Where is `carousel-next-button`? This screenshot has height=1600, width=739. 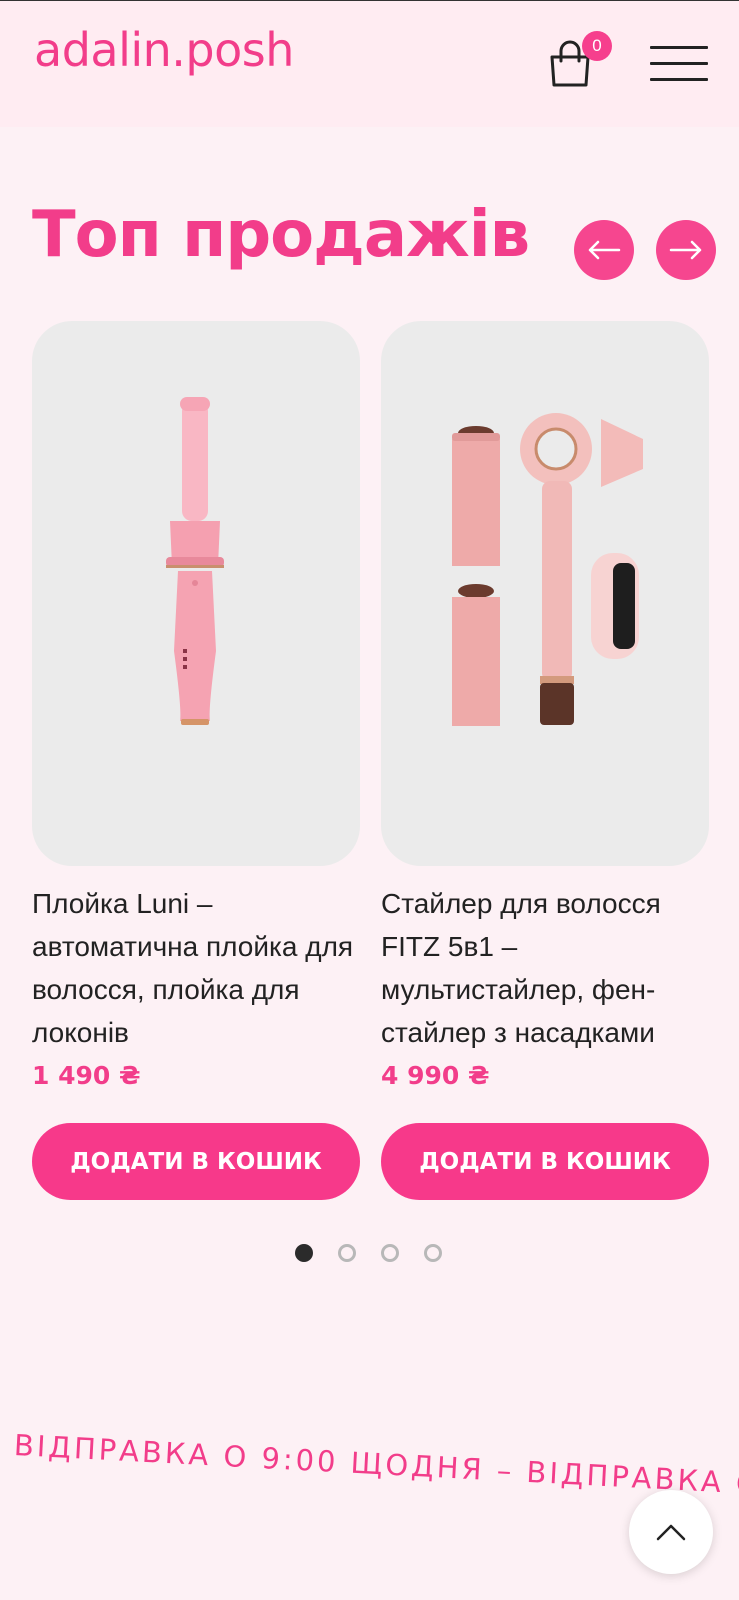
carousel-next-button is located at coordinates (686, 250).